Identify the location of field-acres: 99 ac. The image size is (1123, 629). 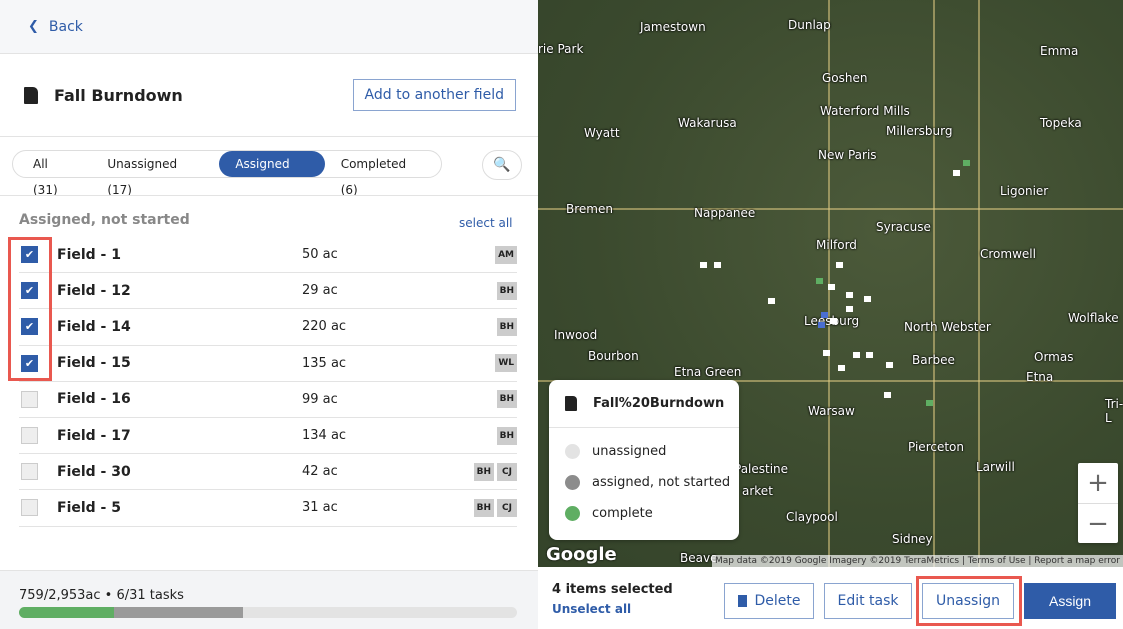
(320, 399).